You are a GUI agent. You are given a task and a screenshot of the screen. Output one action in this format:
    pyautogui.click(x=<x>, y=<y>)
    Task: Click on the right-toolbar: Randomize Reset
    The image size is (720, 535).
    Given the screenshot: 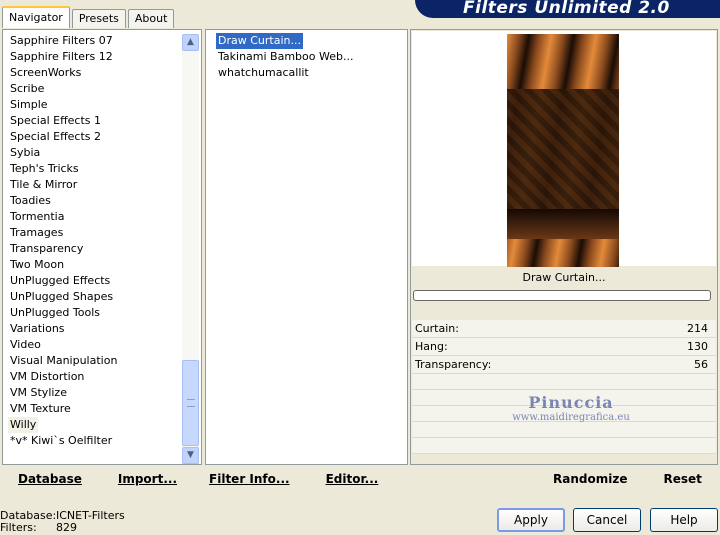 What is the action you would take?
    pyautogui.click(x=627, y=478)
    